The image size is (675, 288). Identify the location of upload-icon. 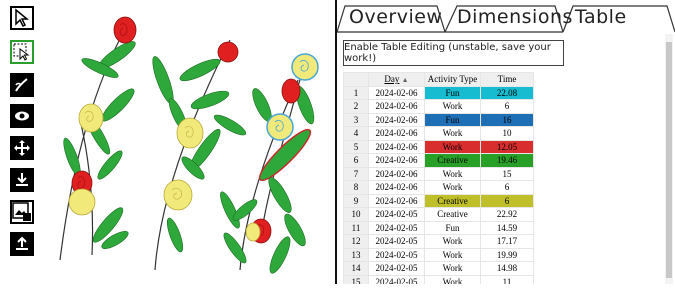
(22, 244).